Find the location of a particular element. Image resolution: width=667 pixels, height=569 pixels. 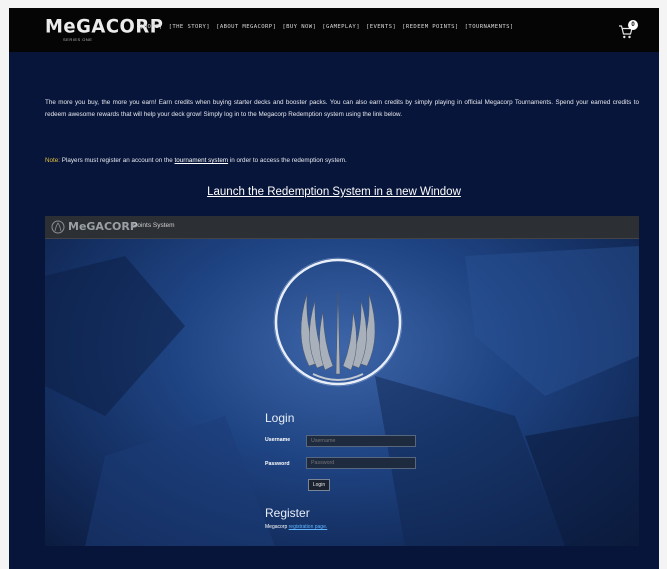

note-label: Note: is located at coordinates (53, 160).